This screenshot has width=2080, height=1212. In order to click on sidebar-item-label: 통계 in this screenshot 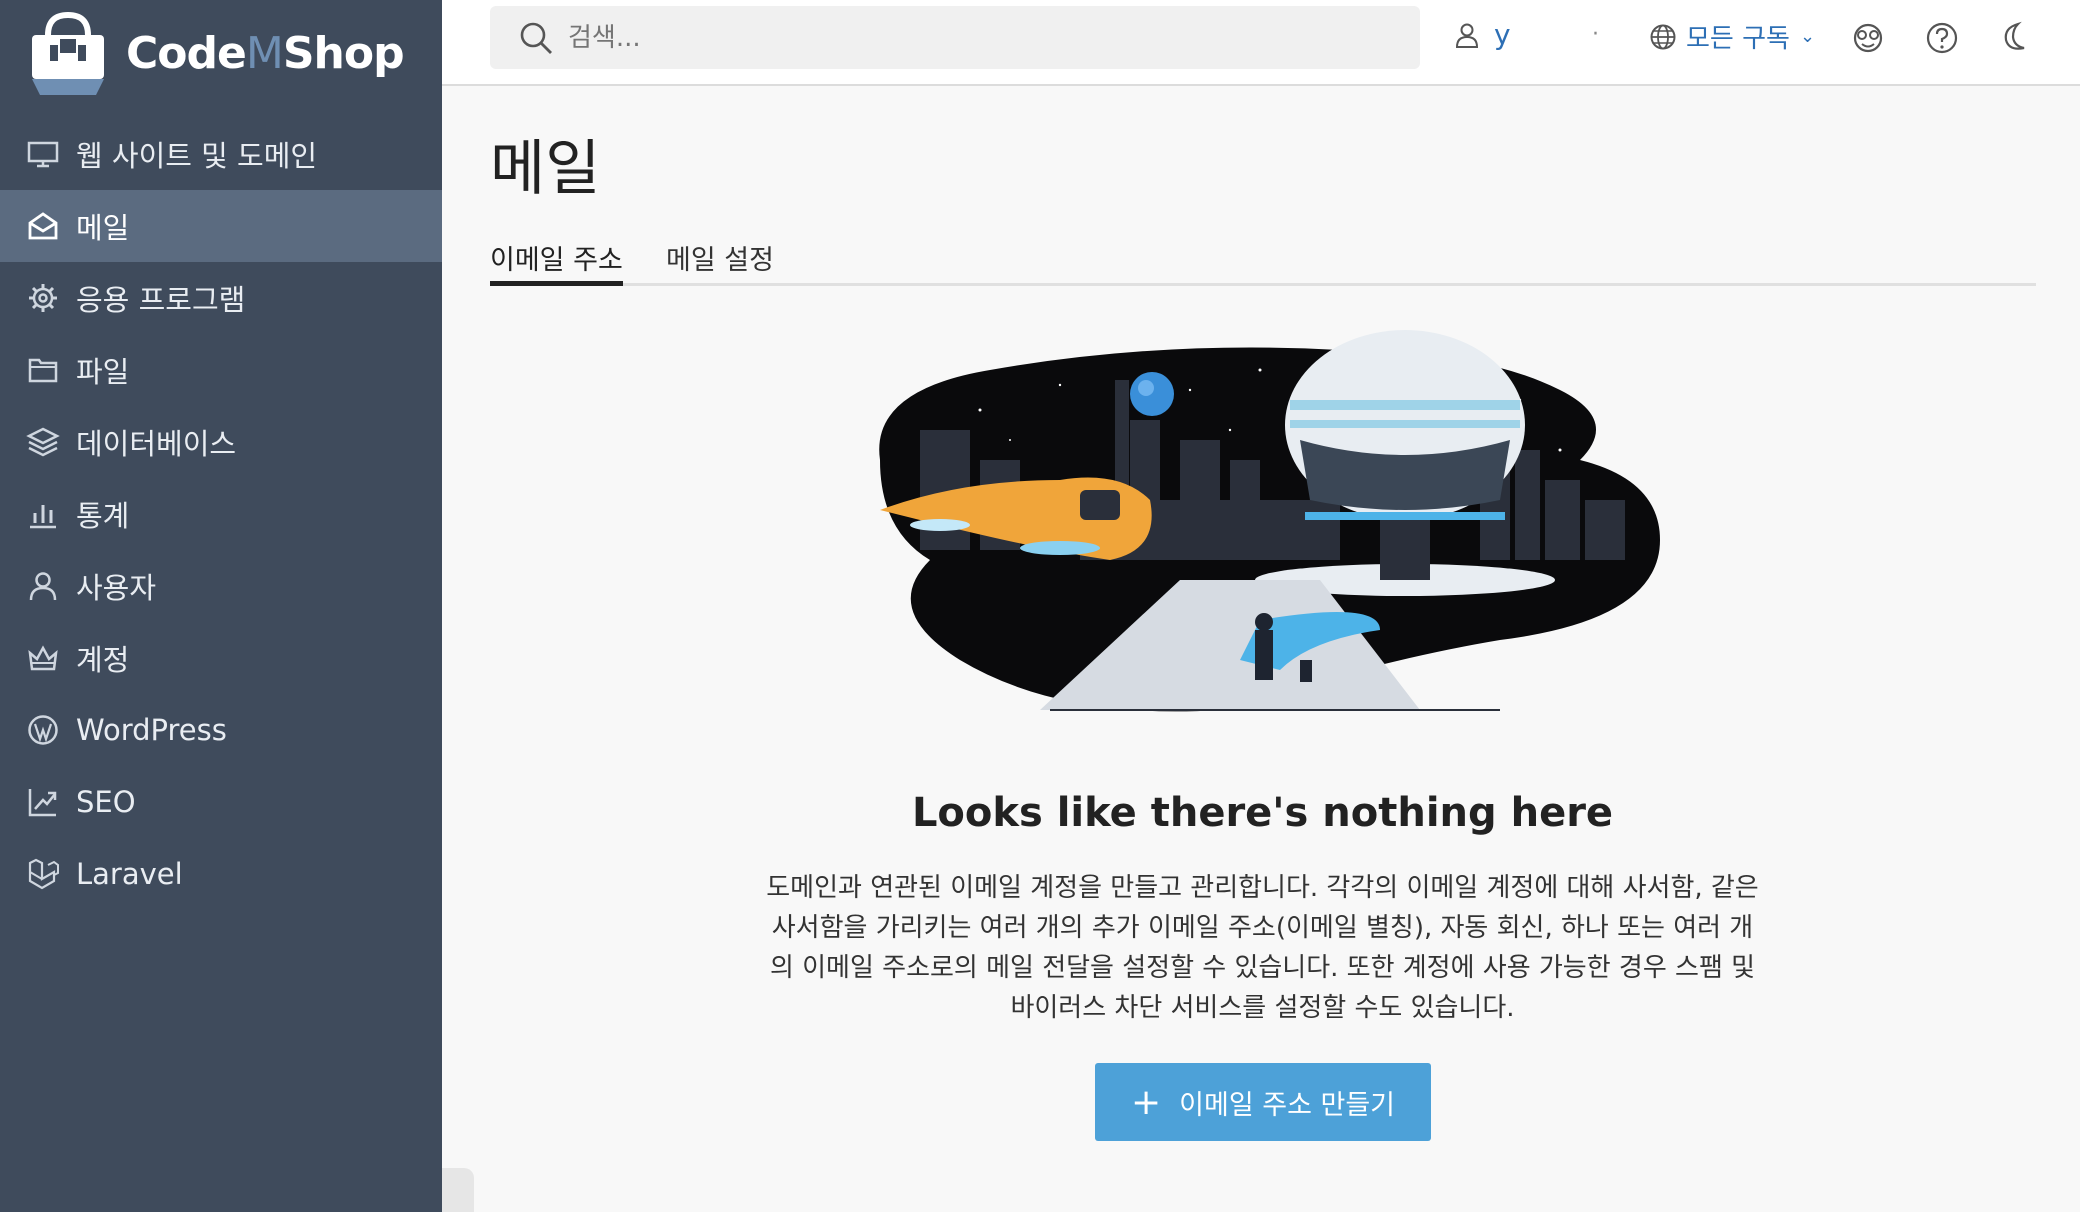, I will do `click(103, 516)`.